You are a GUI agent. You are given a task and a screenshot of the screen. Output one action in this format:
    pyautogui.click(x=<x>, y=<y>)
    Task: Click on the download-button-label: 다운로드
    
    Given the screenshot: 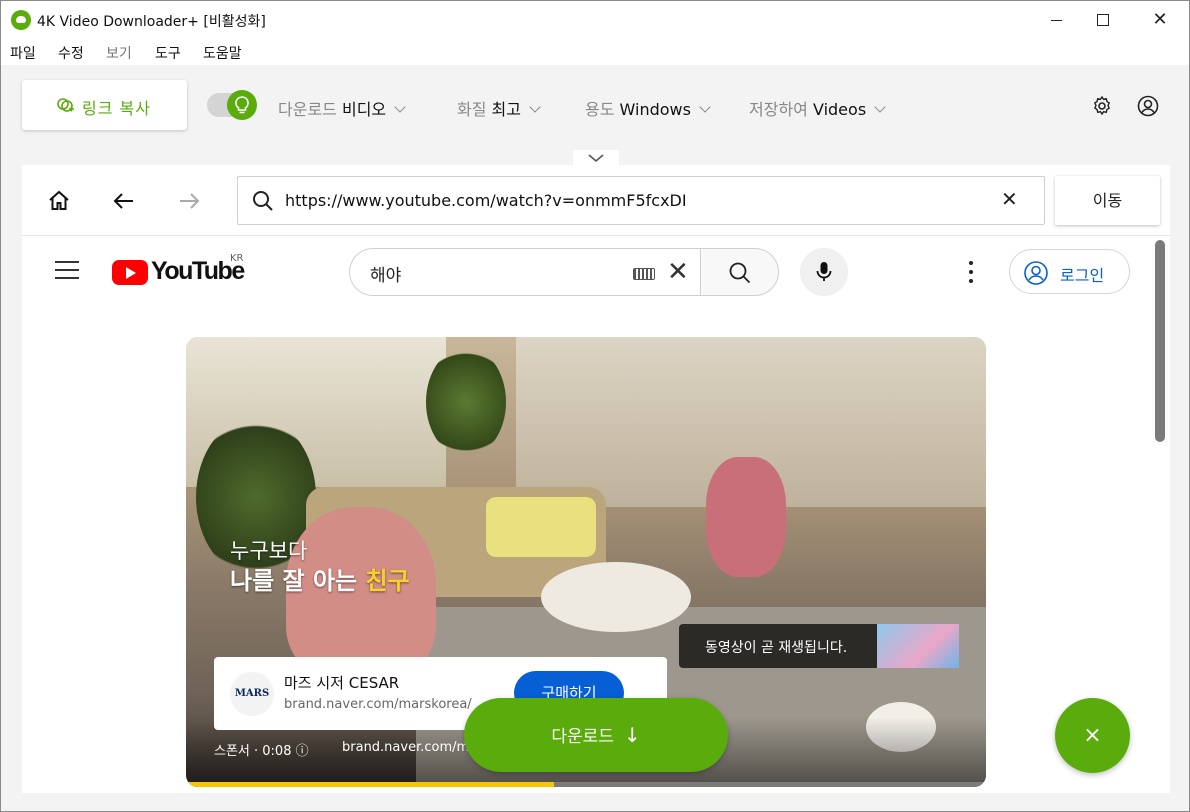 What is the action you would take?
    pyautogui.click(x=582, y=737)
    